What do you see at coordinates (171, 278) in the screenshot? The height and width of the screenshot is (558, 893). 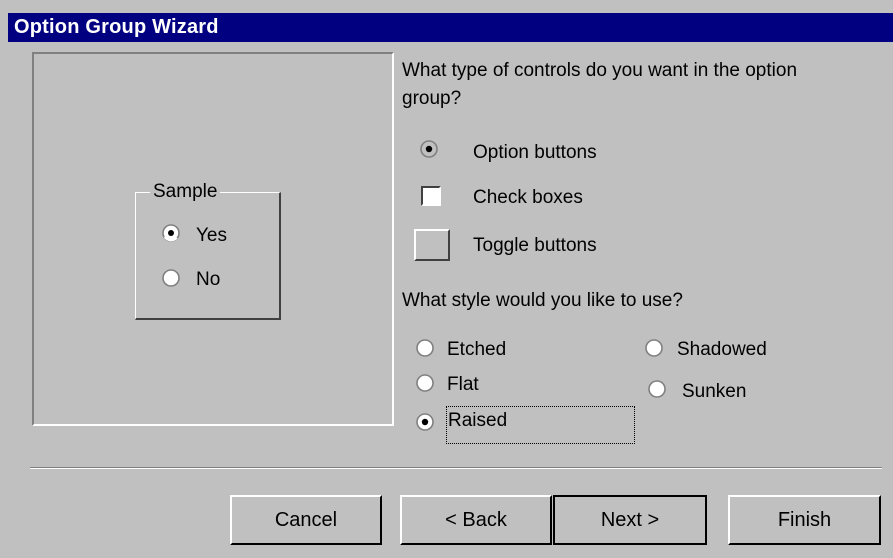 I see `sample-no-radio-icon` at bounding box center [171, 278].